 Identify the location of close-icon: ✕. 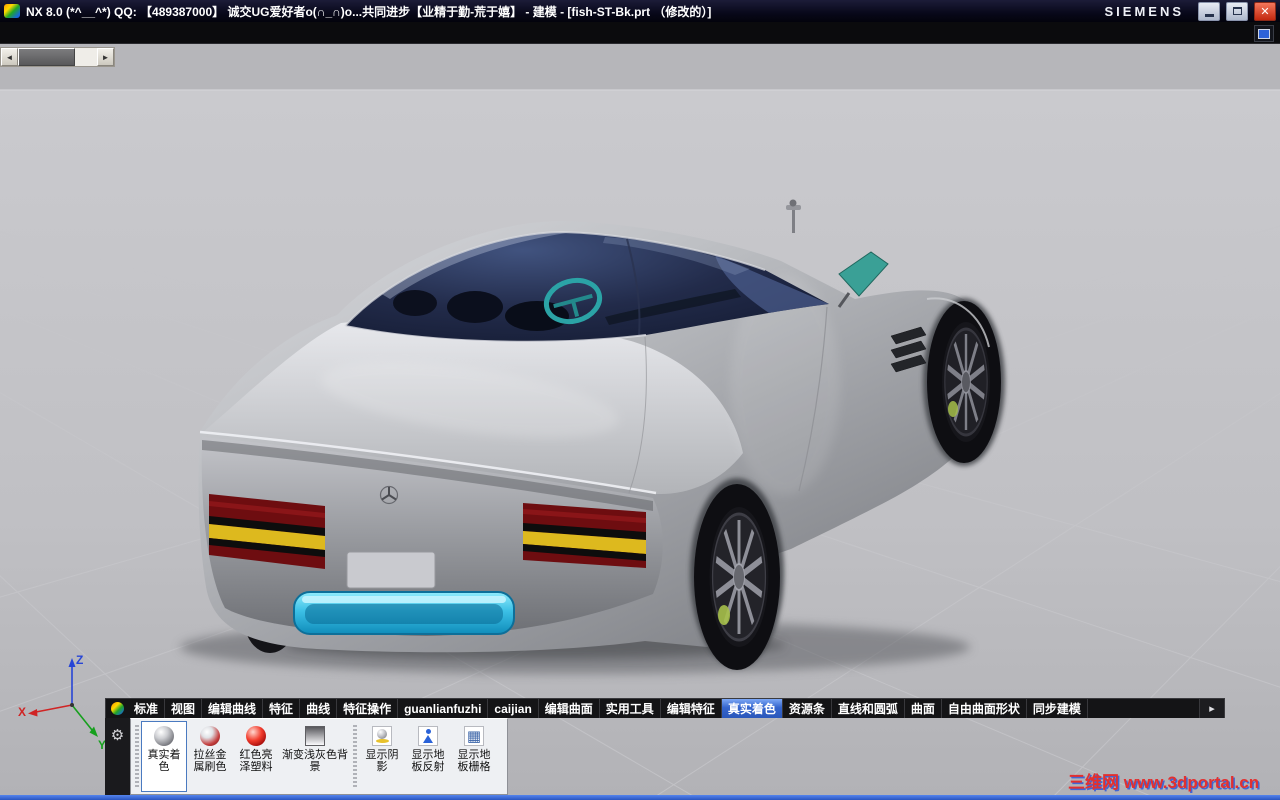
(1265, 11).